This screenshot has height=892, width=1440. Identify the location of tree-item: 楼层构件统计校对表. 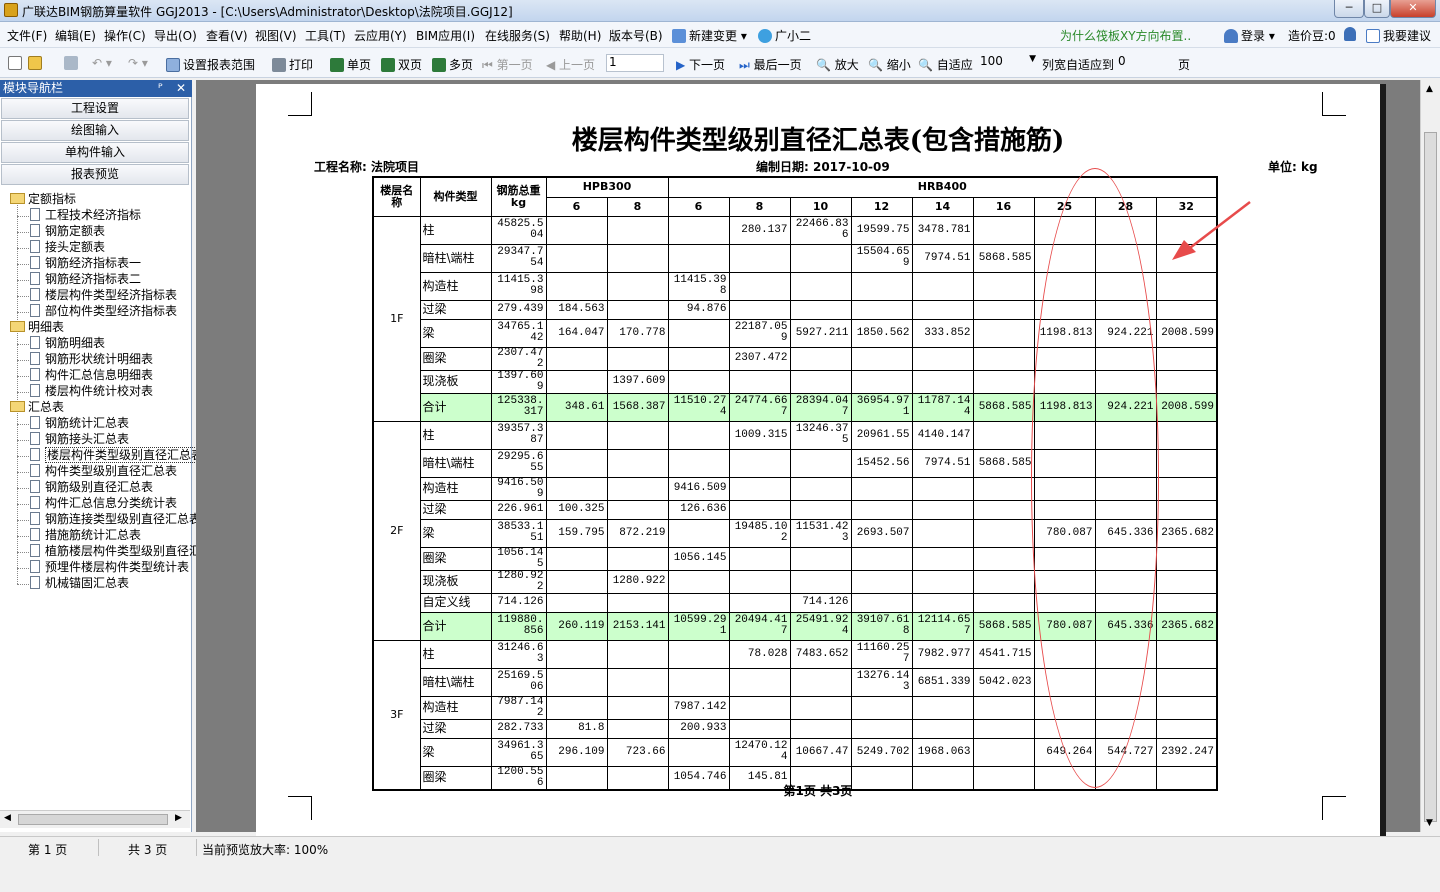
(91, 391).